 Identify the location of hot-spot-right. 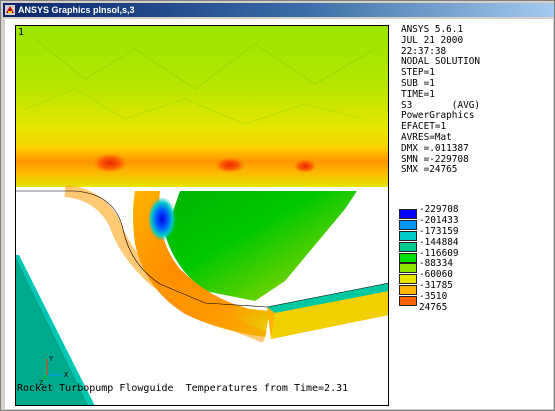
(305, 166).